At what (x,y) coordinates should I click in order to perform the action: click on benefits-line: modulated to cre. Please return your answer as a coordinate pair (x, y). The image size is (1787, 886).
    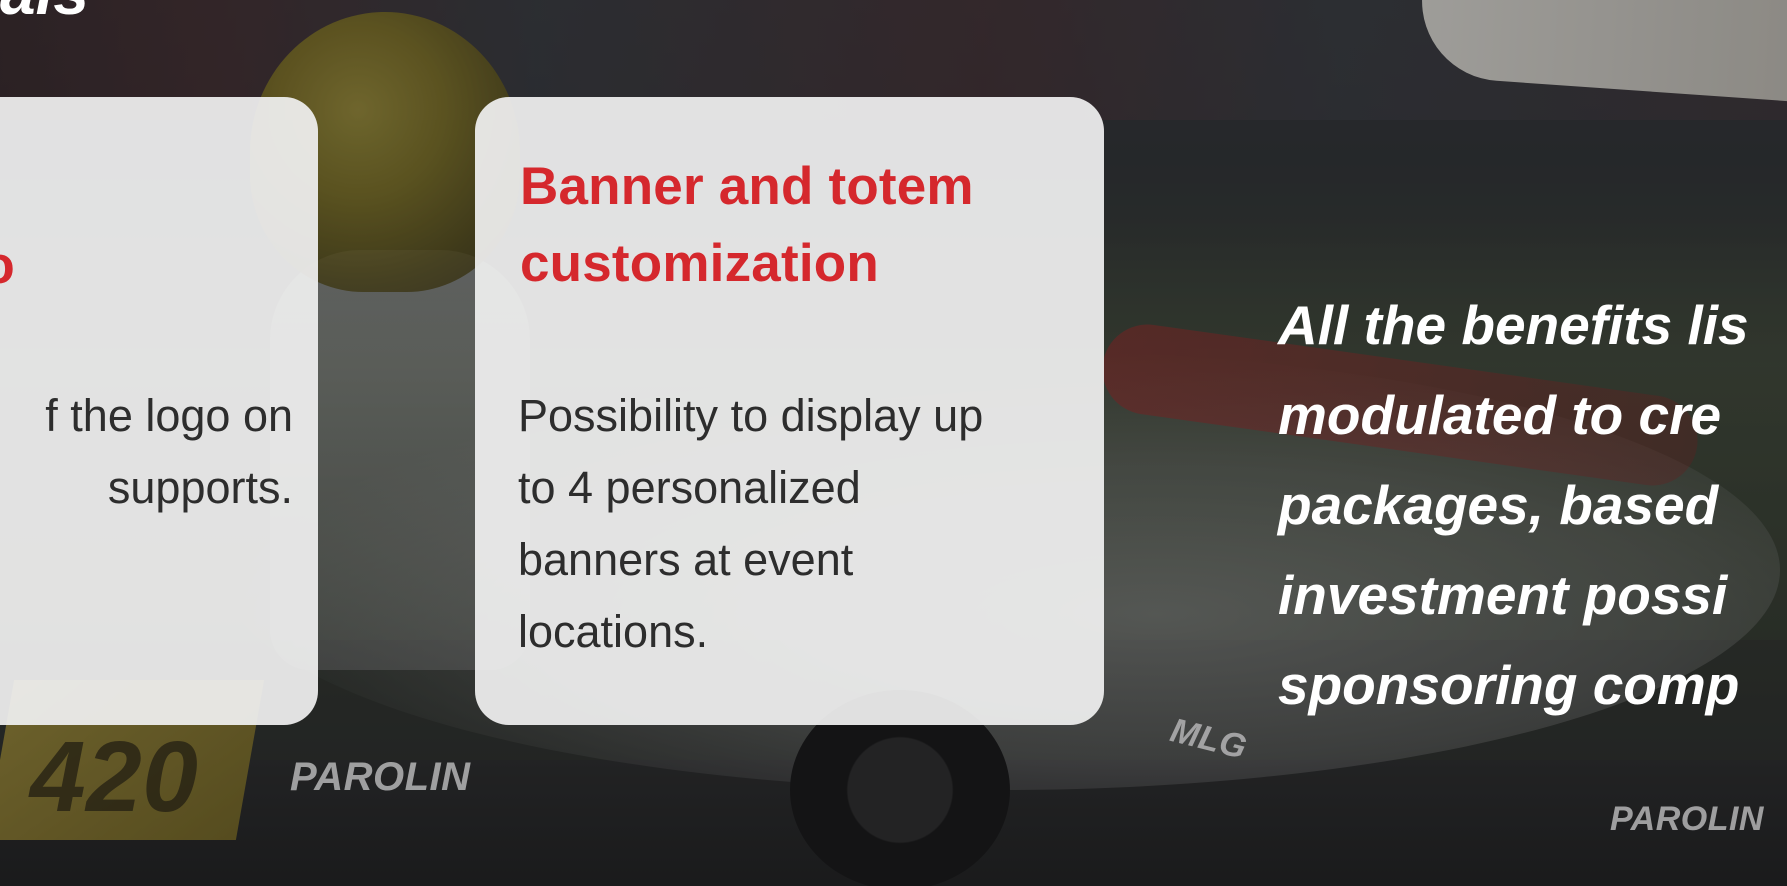
    Looking at the image, I should click on (1500, 415).